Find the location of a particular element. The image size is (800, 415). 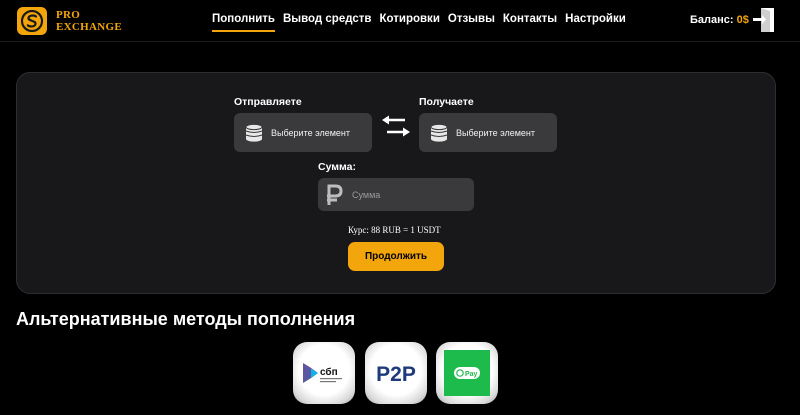

sbp-label: сбп is located at coordinates (329, 372).